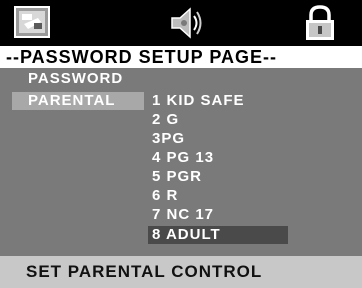  What do you see at coordinates (218, 177) in the screenshot?
I see `parental-option-pgr: 5 PGR` at bounding box center [218, 177].